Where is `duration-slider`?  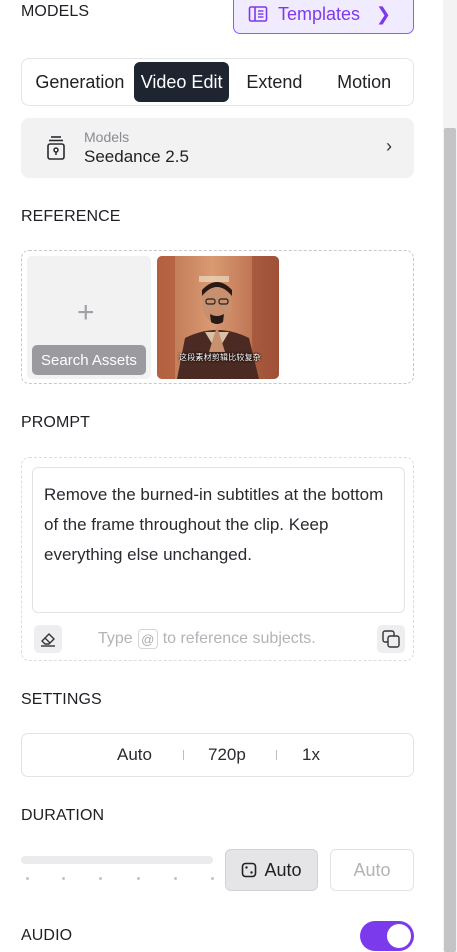 duration-slider is located at coordinates (117, 860).